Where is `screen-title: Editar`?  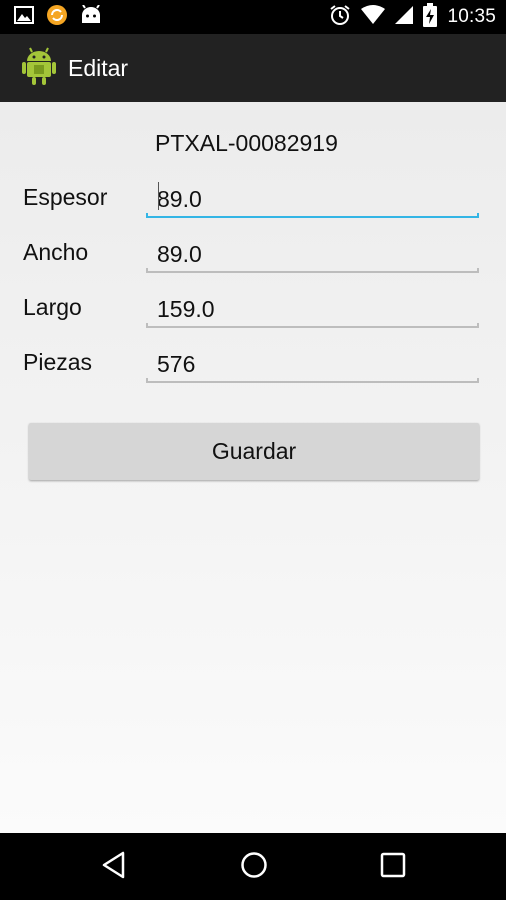 screen-title: Editar is located at coordinates (98, 67).